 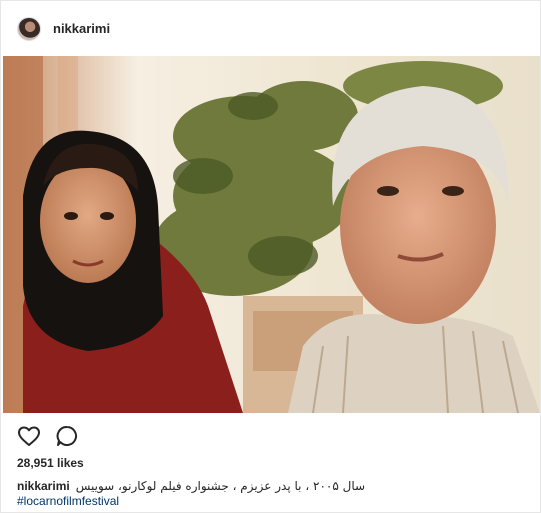 I want to click on caption-hashtag: #locarnofilmfestival, so click(x=272, y=501).